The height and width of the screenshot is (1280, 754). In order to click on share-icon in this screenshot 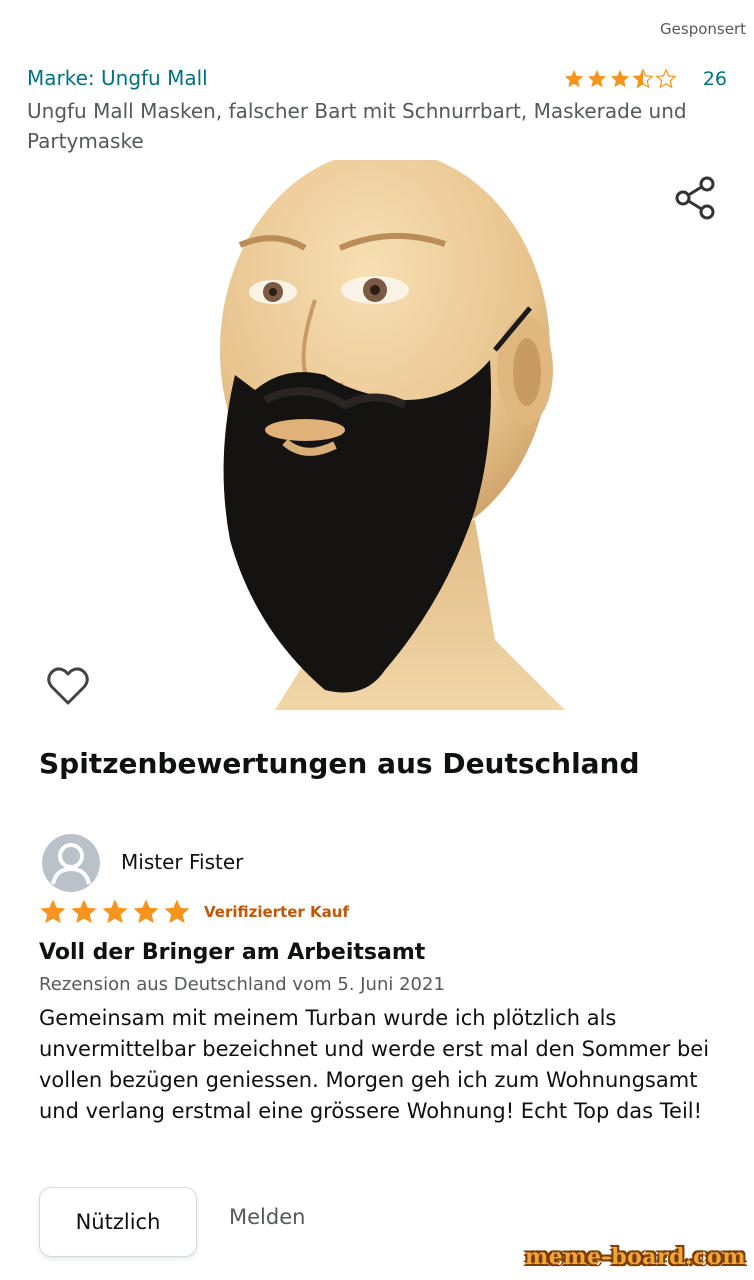, I will do `click(695, 198)`.